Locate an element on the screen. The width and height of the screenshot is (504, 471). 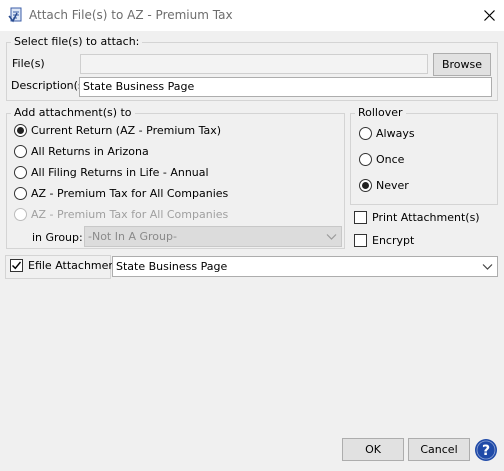
ok-button: OK is located at coordinates (373, 449).